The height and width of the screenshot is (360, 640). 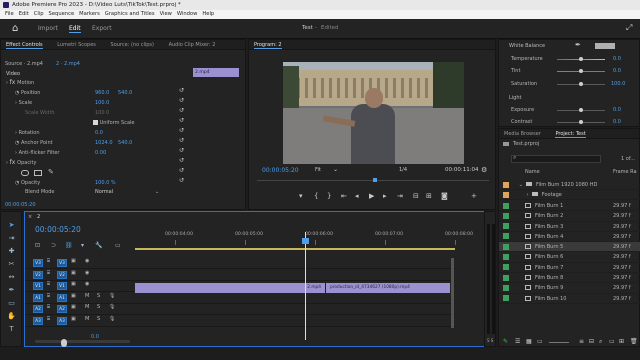 What do you see at coordinates (581, 84) in the screenshot?
I see `saturation-knob` at bounding box center [581, 84].